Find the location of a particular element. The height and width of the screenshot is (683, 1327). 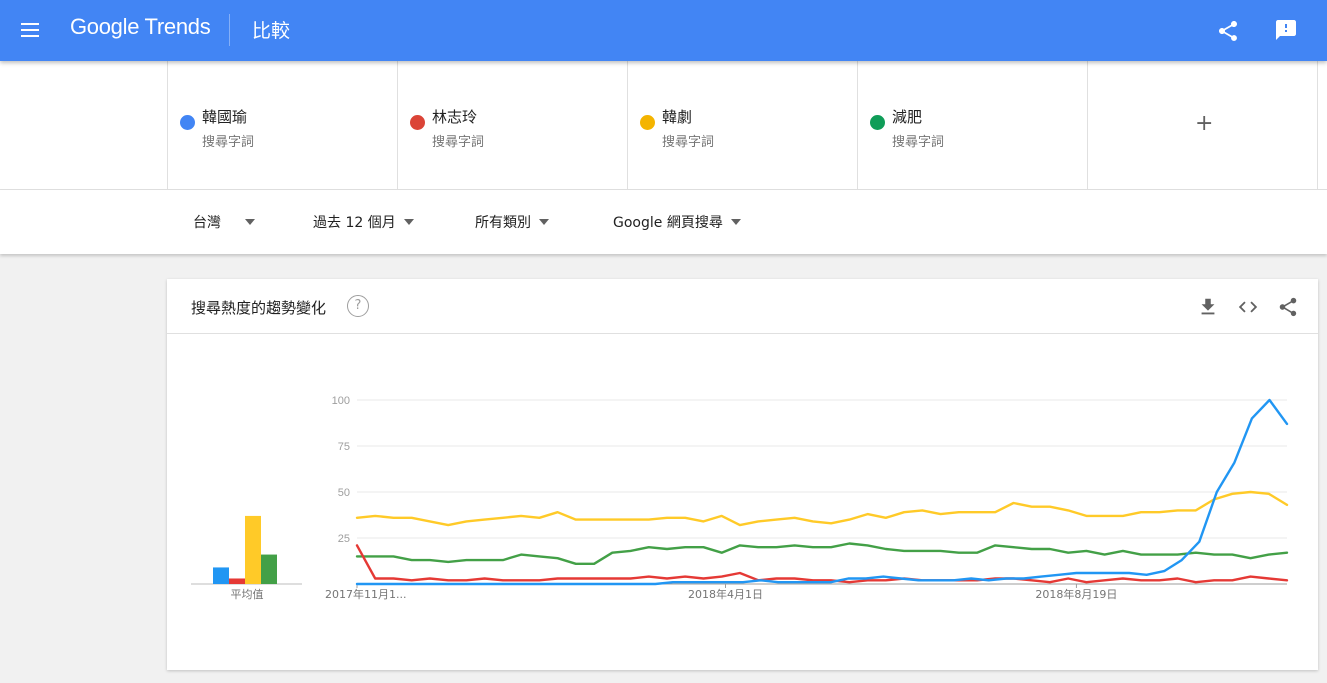

plus-icon: + is located at coordinates (1204, 123).